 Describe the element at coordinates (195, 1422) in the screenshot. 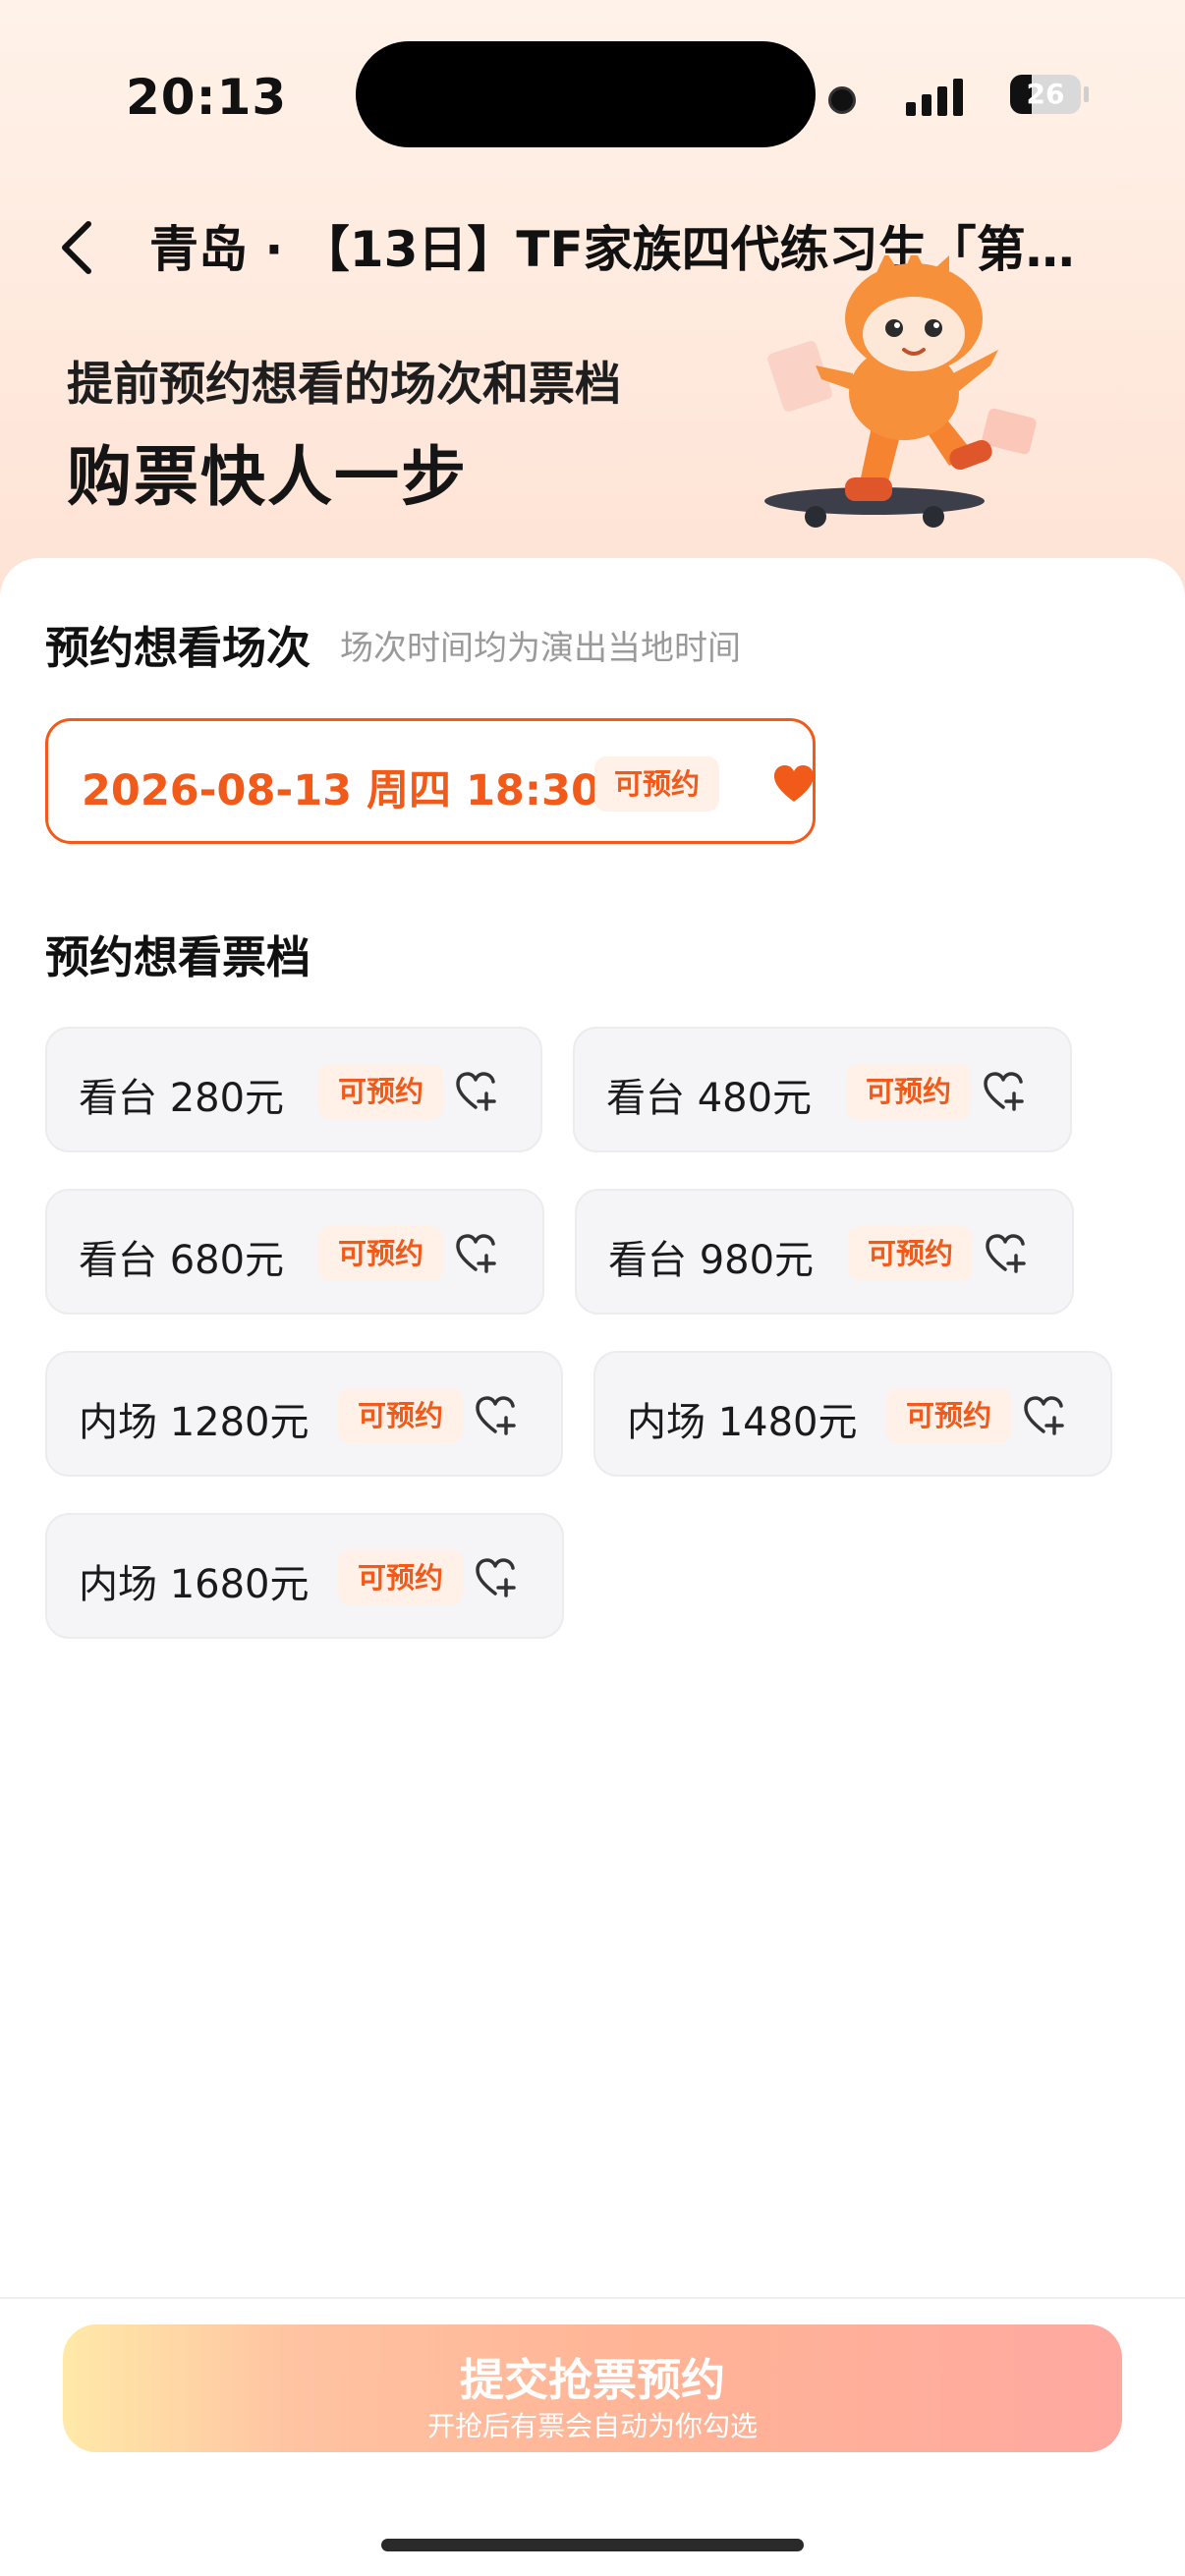

I see `tier-label: 内场 1280元` at that location.